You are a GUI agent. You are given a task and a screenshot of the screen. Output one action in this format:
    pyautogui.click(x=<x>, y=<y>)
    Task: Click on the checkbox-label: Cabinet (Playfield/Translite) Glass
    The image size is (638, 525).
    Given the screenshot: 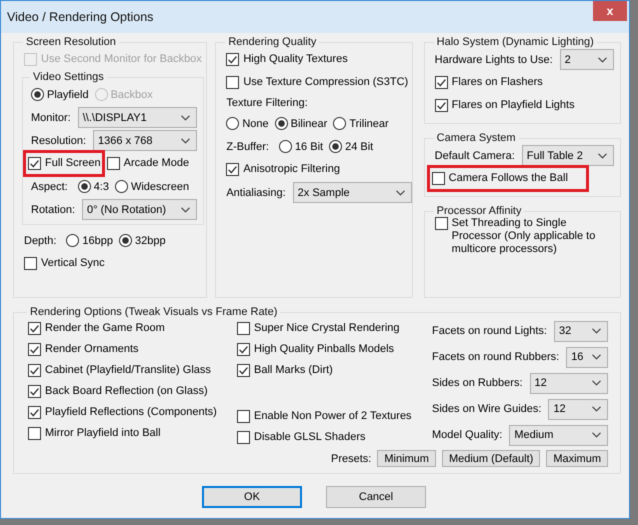 What is the action you would take?
    pyautogui.click(x=128, y=370)
    